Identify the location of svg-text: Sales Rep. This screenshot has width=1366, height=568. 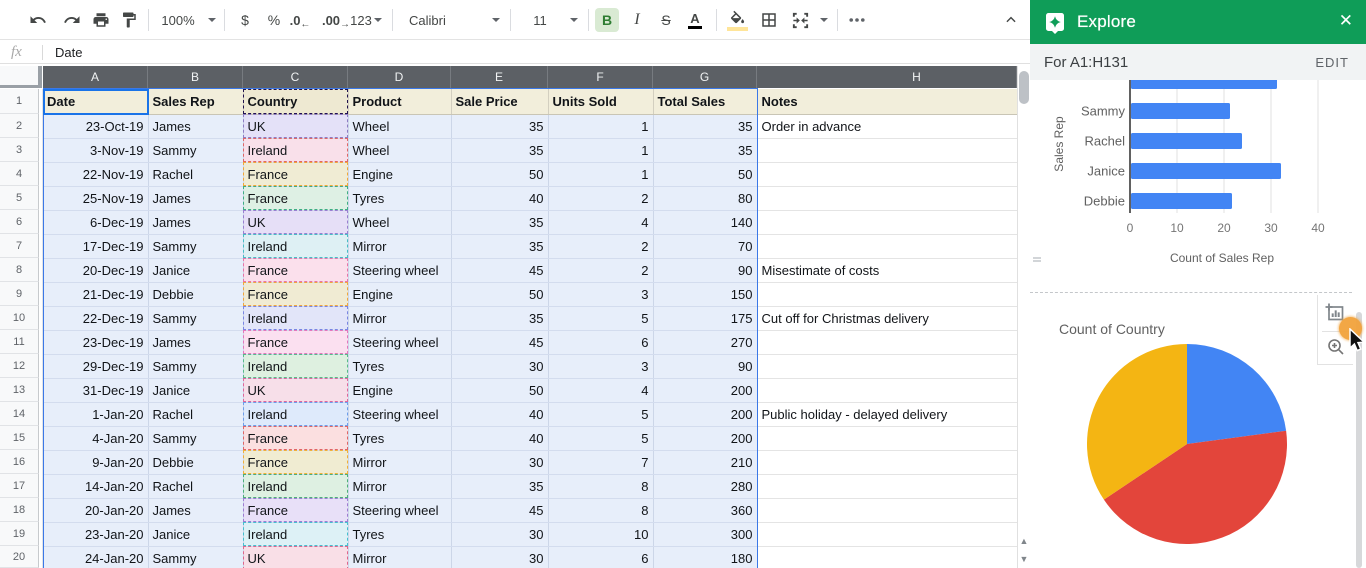
(1059, 144).